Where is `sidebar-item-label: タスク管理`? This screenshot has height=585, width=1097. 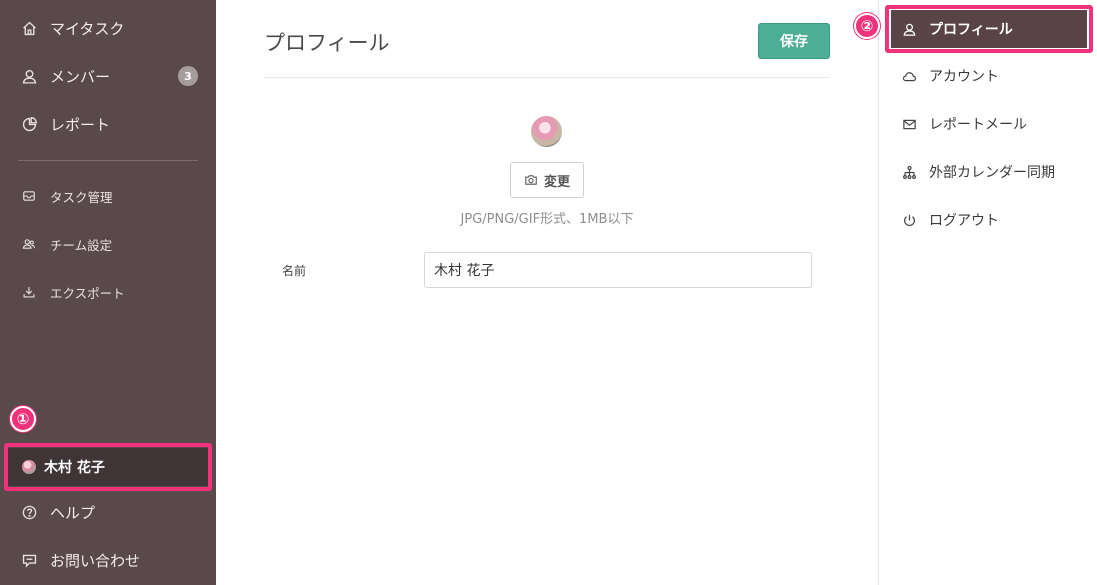
sidebar-item-label: タスク管理 is located at coordinates (81, 197).